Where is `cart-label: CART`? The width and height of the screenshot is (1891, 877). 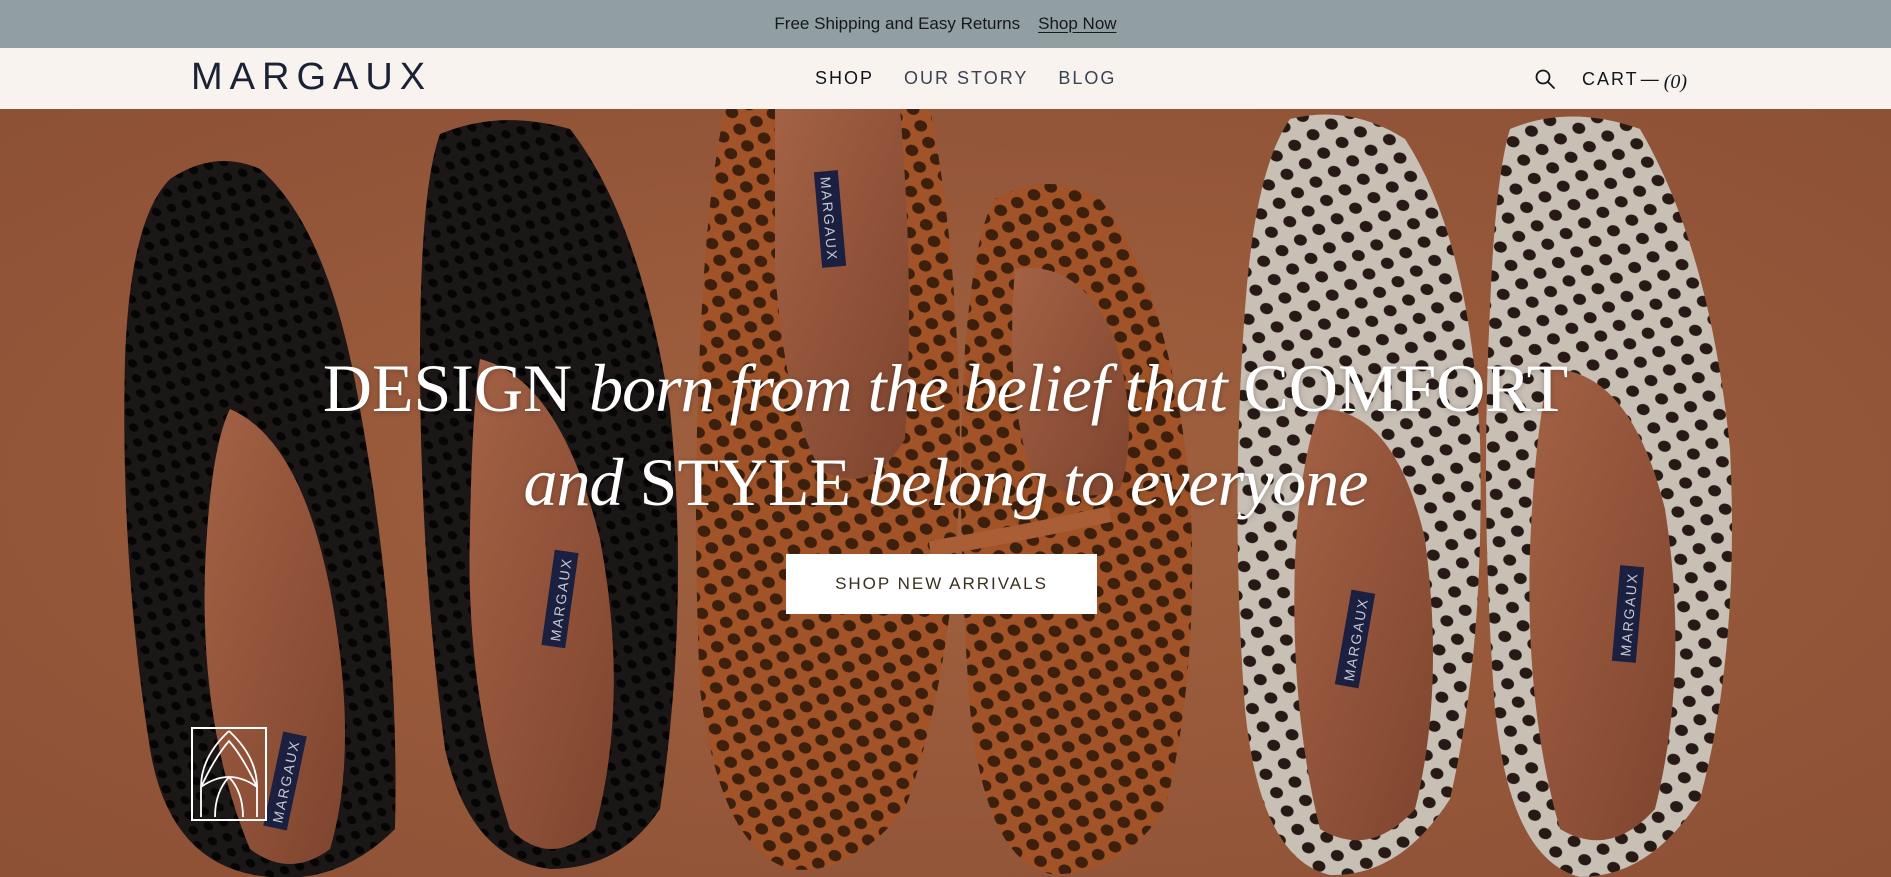
cart-label: CART is located at coordinates (1610, 79).